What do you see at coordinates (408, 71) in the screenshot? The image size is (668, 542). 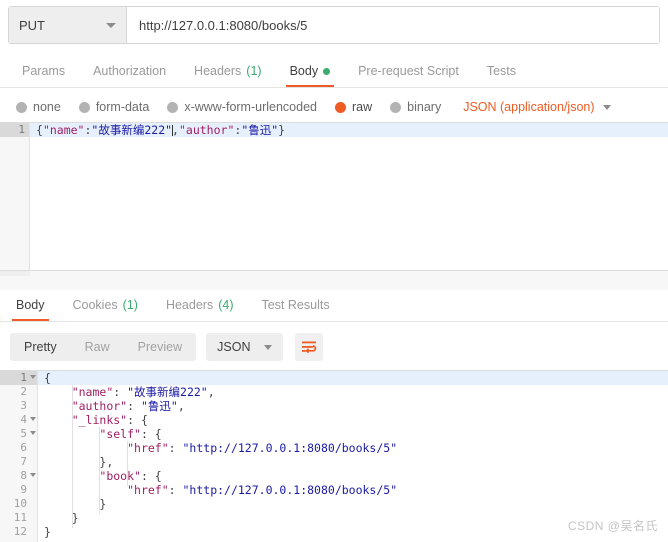 I see `tab-label: Pre-request Script` at bounding box center [408, 71].